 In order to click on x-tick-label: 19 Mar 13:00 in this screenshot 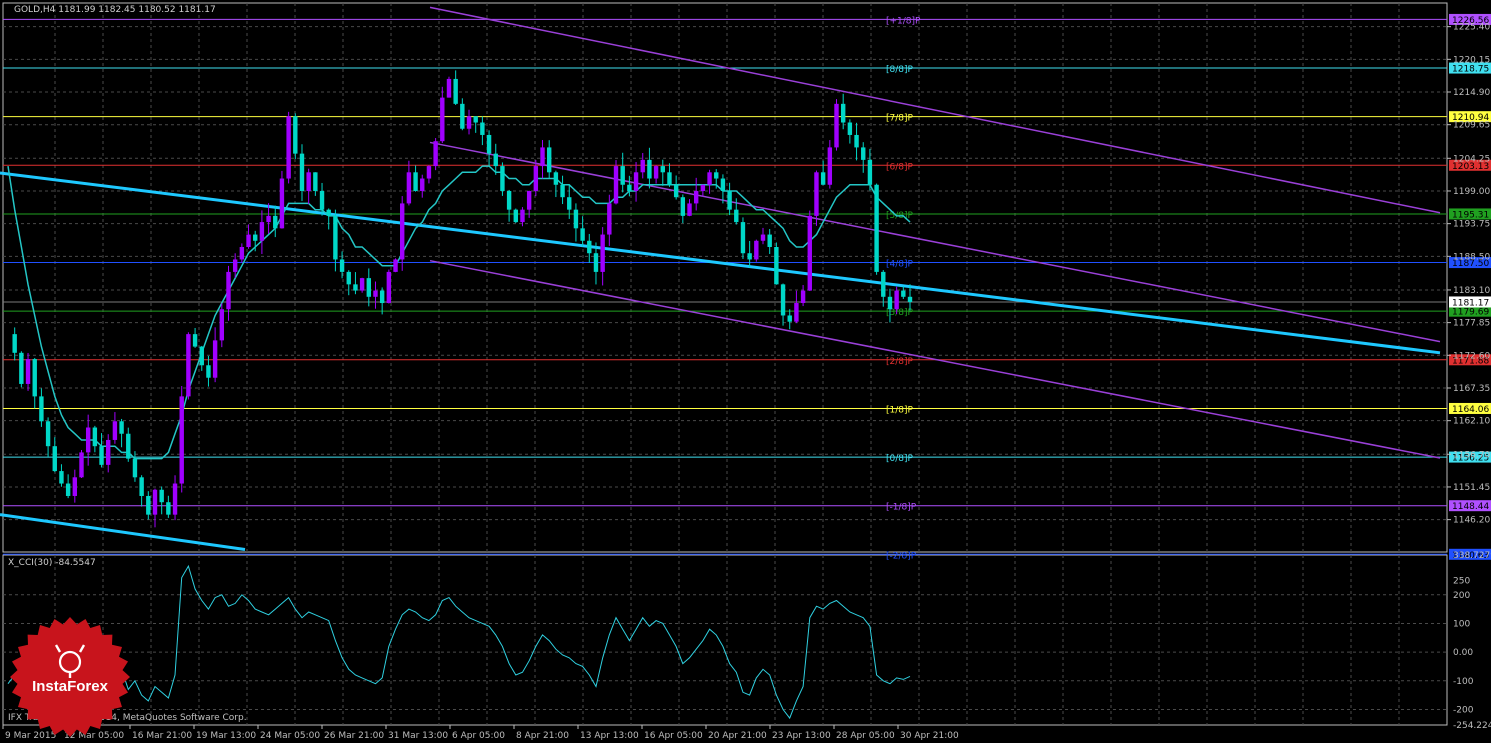, I will do `click(226, 736)`.